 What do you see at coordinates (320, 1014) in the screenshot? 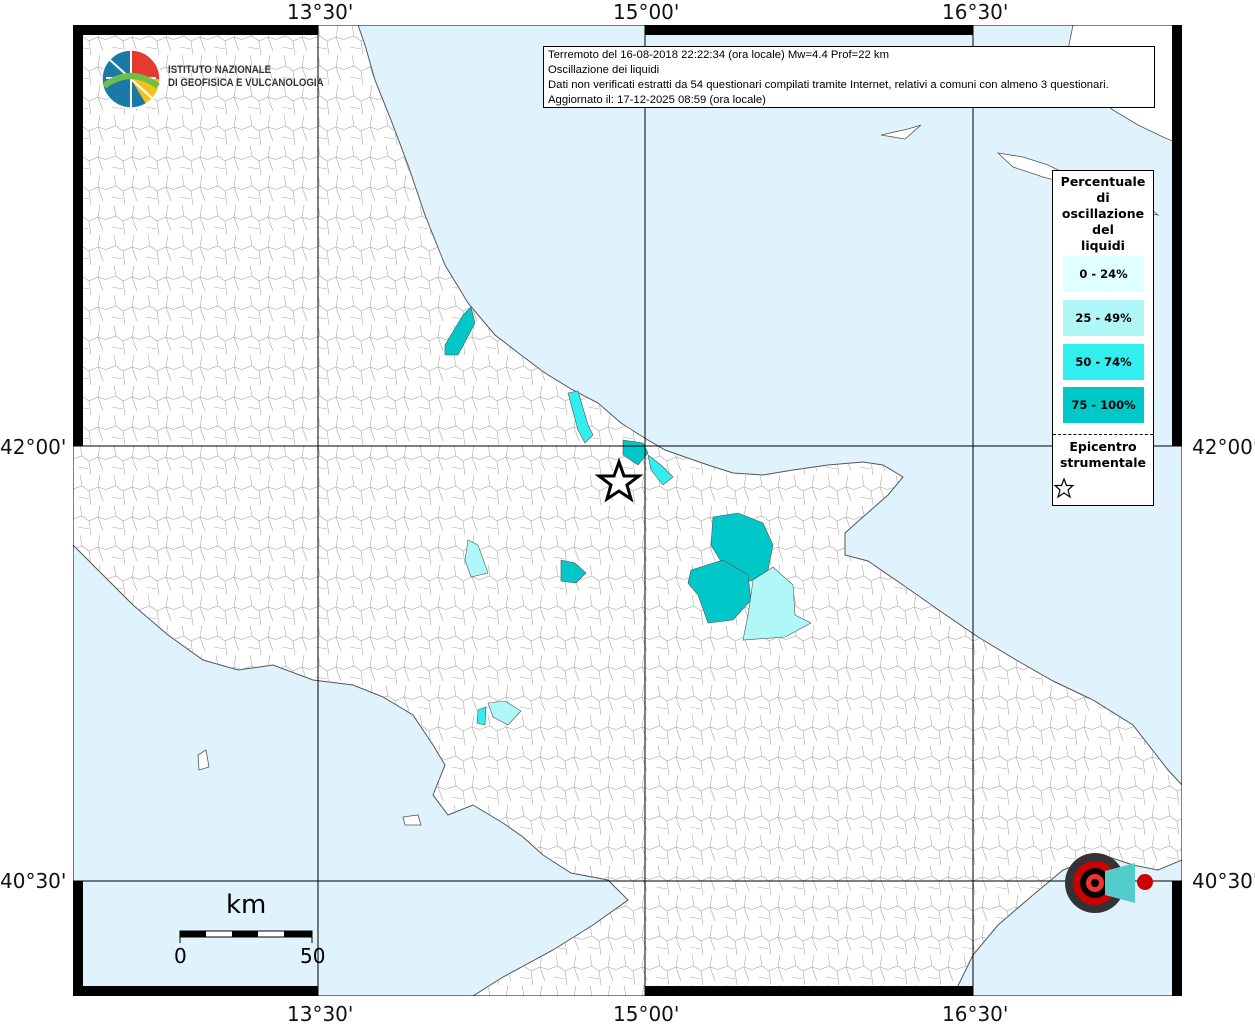
I see `lon-label-bottom-1: 13°30'` at bounding box center [320, 1014].